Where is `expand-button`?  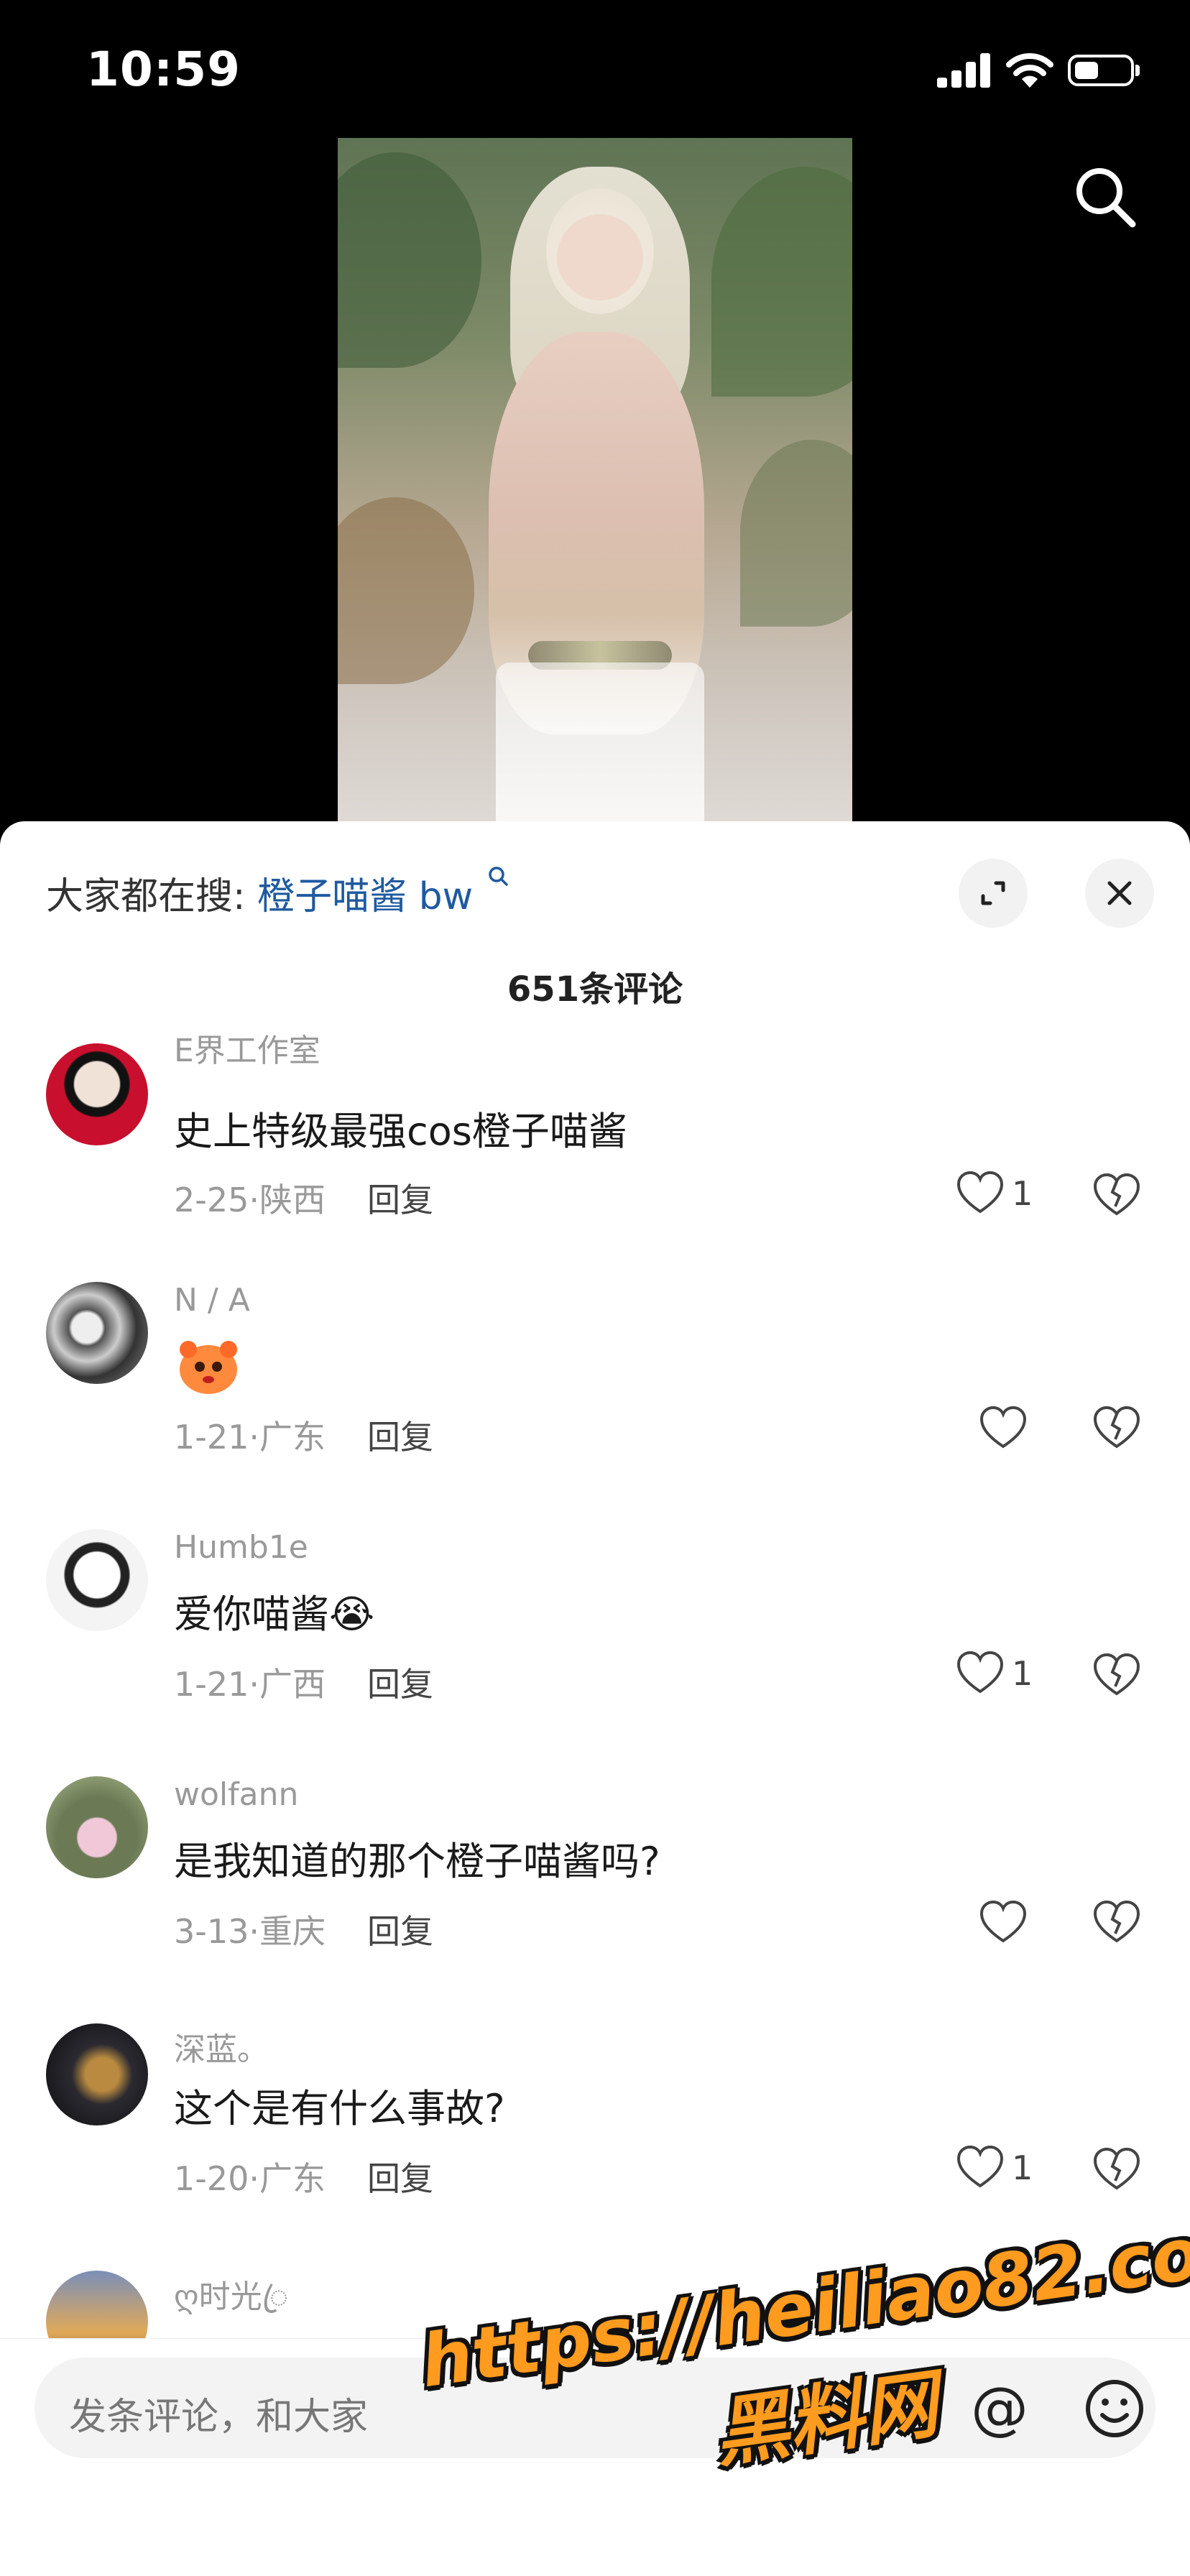 expand-button is located at coordinates (993, 894).